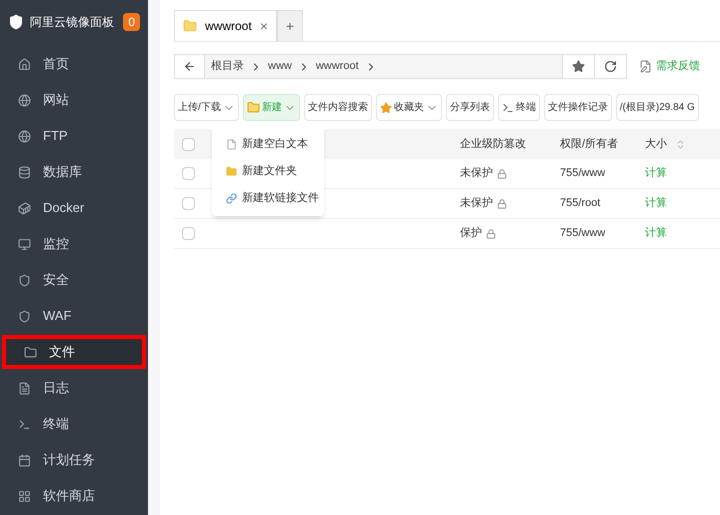  I want to click on sidebar-item: 软件商店, so click(74, 496).